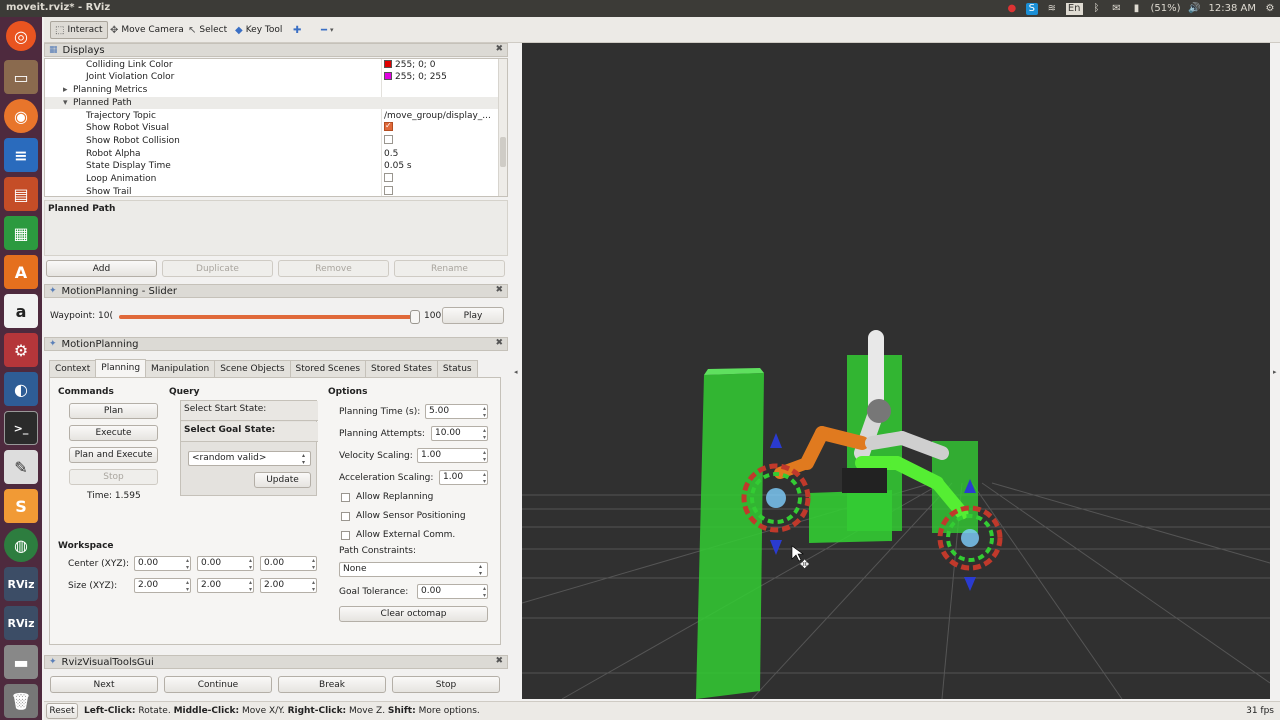 This screenshot has height=720, width=1280. Describe the element at coordinates (180, 369) in the screenshot. I see `tab-manipulation: Manipulation` at that location.